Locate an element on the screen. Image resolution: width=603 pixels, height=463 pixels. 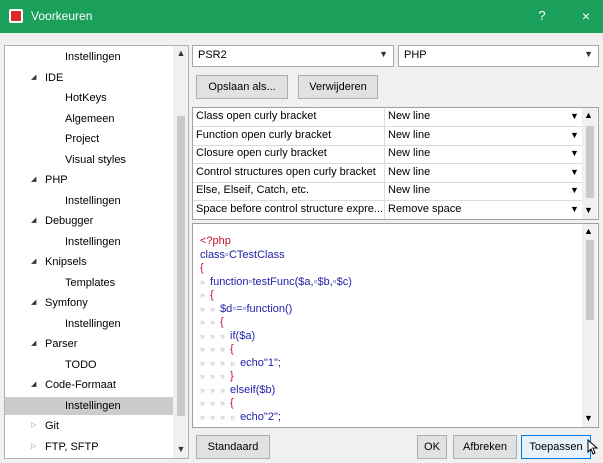
tree-item: ◢ Knipsels is located at coordinates (89, 262).